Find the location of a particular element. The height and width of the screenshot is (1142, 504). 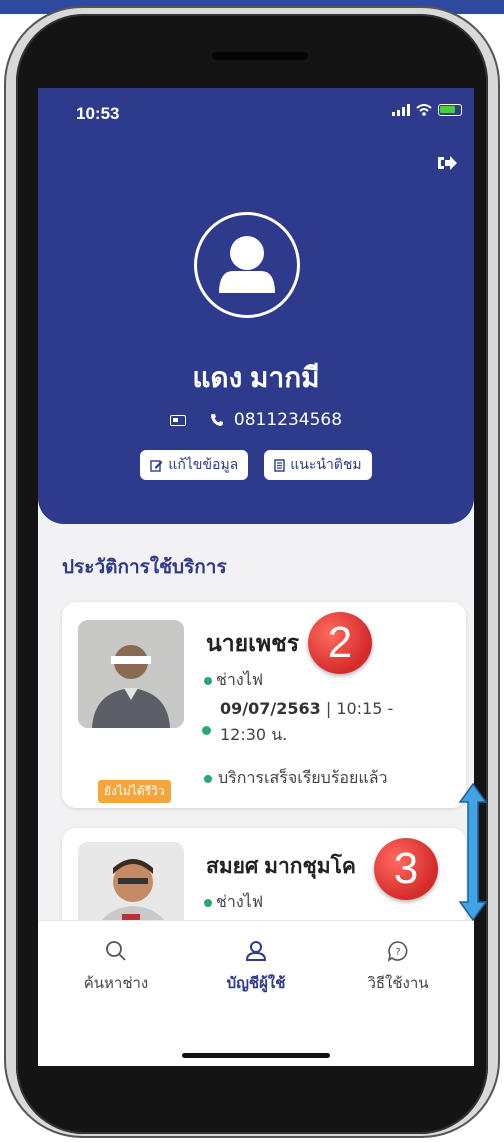

nav-account: บัญชีผู้ใช้ is located at coordinates (256, 967).